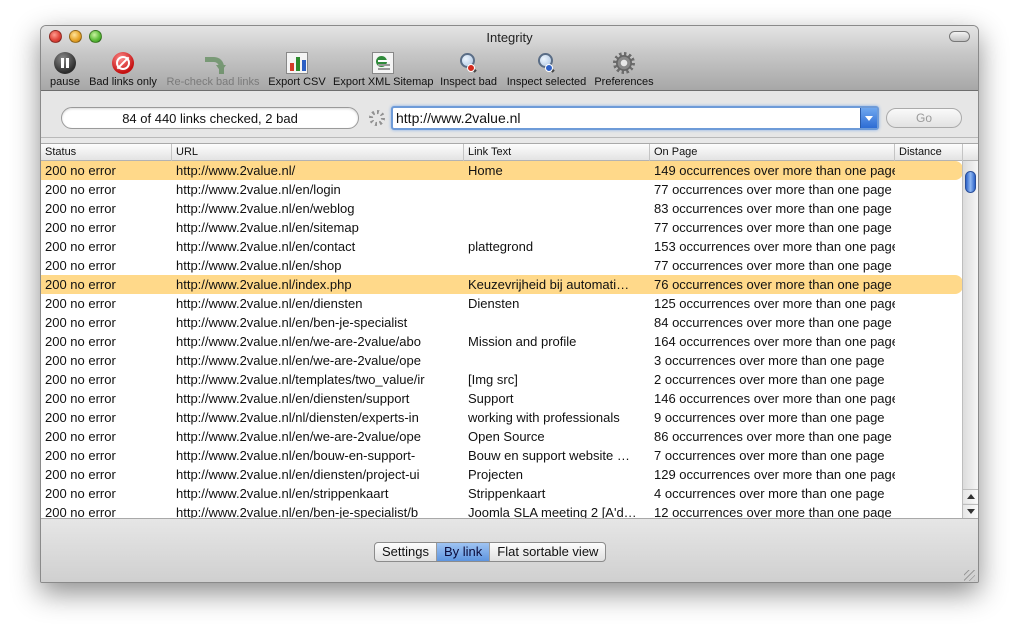 This screenshot has width=1019, height=638. I want to click on url-combo-box, so click(635, 118).